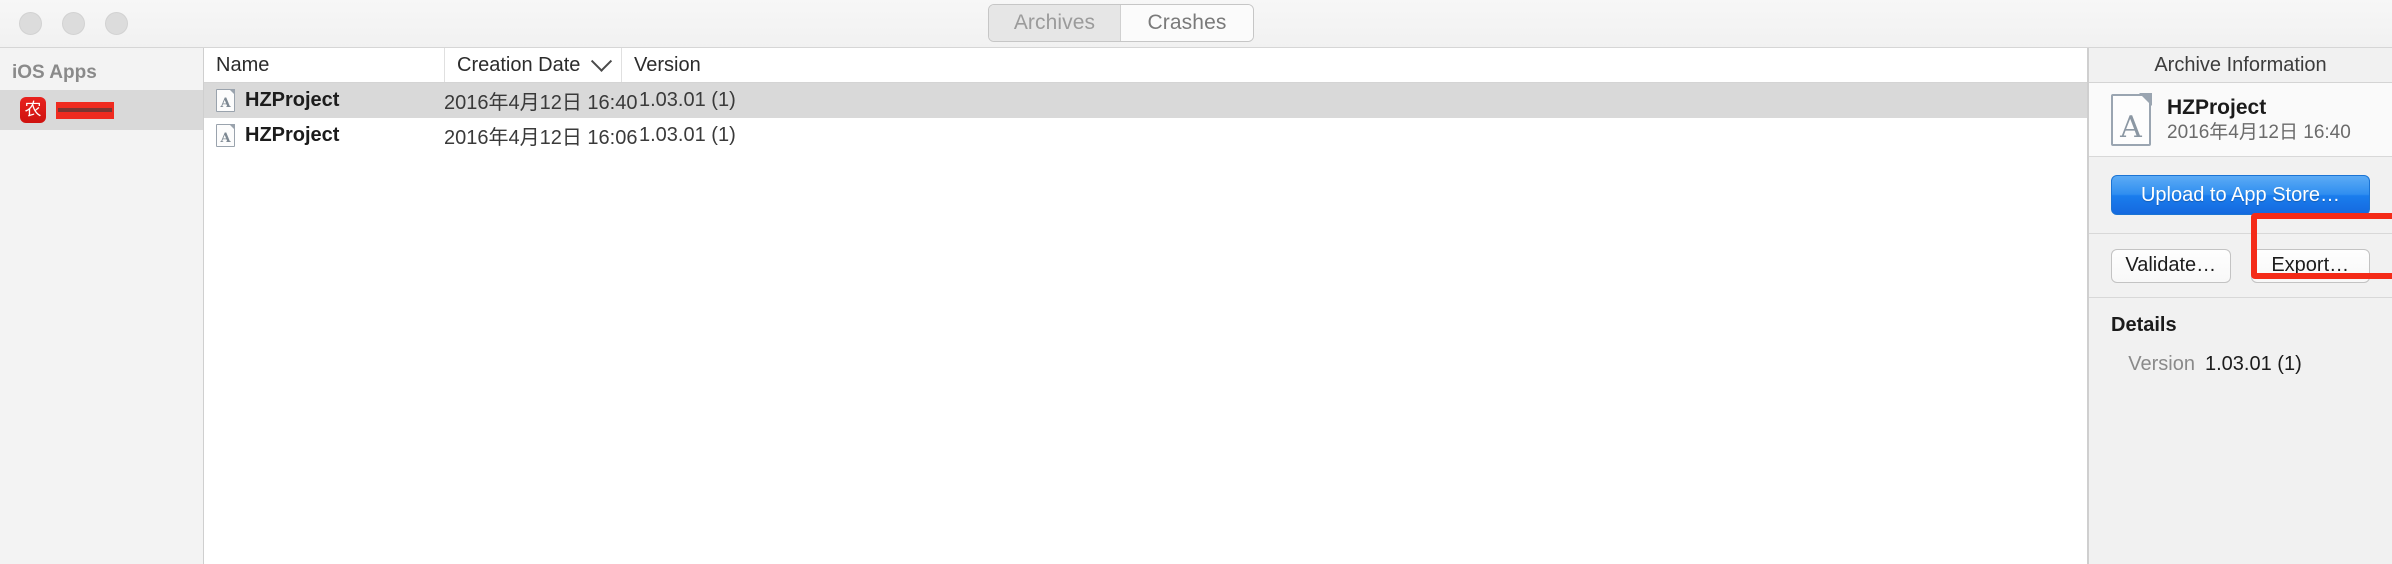 The image size is (2392, 564). What do you see at coordinates (1145, 100) in the screenshot?
I see `table-row: A HZProject 2016年4月12日 16:40 1.03.01 (1)` at bounding box center [1145, 100].